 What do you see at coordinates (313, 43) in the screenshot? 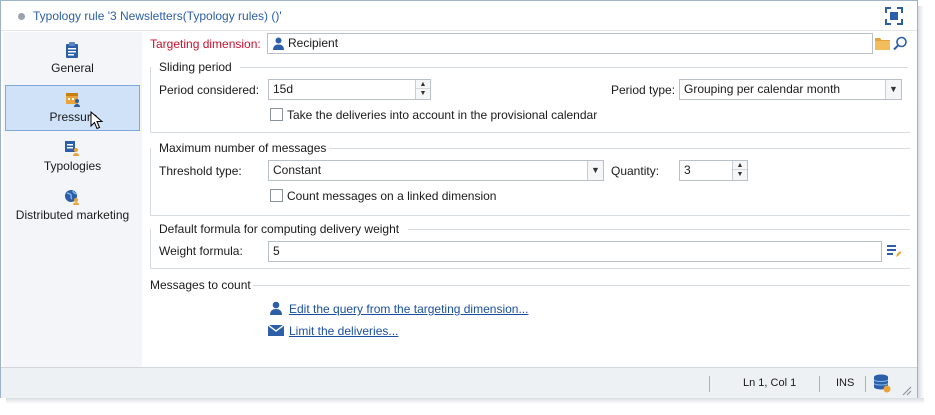
I see `targeting-dimension-value: Recipient` at bounding box center [313, 43].